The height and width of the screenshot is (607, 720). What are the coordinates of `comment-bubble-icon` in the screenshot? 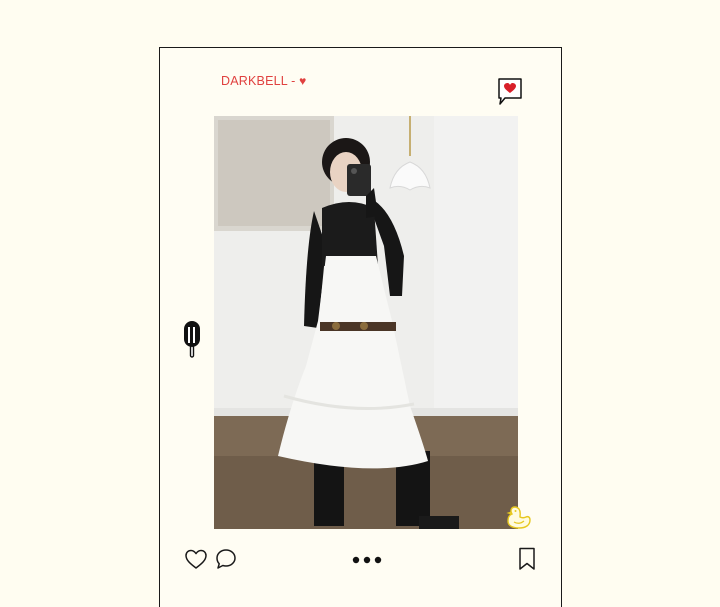 It's located at (226, 559).